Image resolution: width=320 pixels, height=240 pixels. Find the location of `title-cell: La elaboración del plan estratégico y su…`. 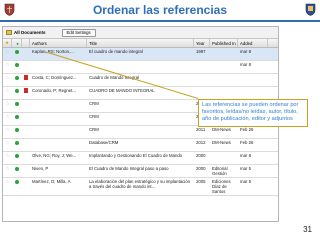

title-cell: La elaboración del plan estratégico y su… is located at coordinates (140, 184).